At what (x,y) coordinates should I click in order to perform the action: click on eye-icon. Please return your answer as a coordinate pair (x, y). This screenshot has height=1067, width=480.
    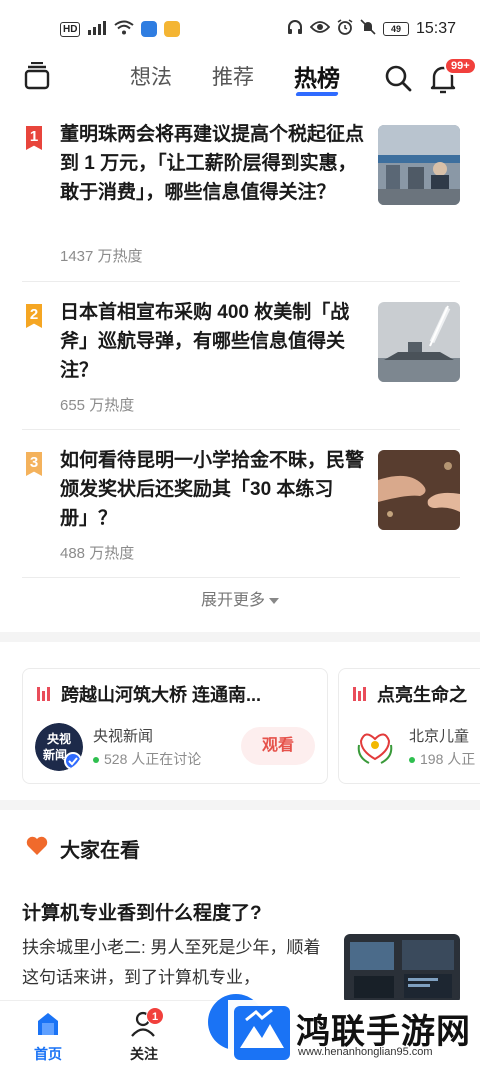
    Looking at the image, I should click on (320, 29).